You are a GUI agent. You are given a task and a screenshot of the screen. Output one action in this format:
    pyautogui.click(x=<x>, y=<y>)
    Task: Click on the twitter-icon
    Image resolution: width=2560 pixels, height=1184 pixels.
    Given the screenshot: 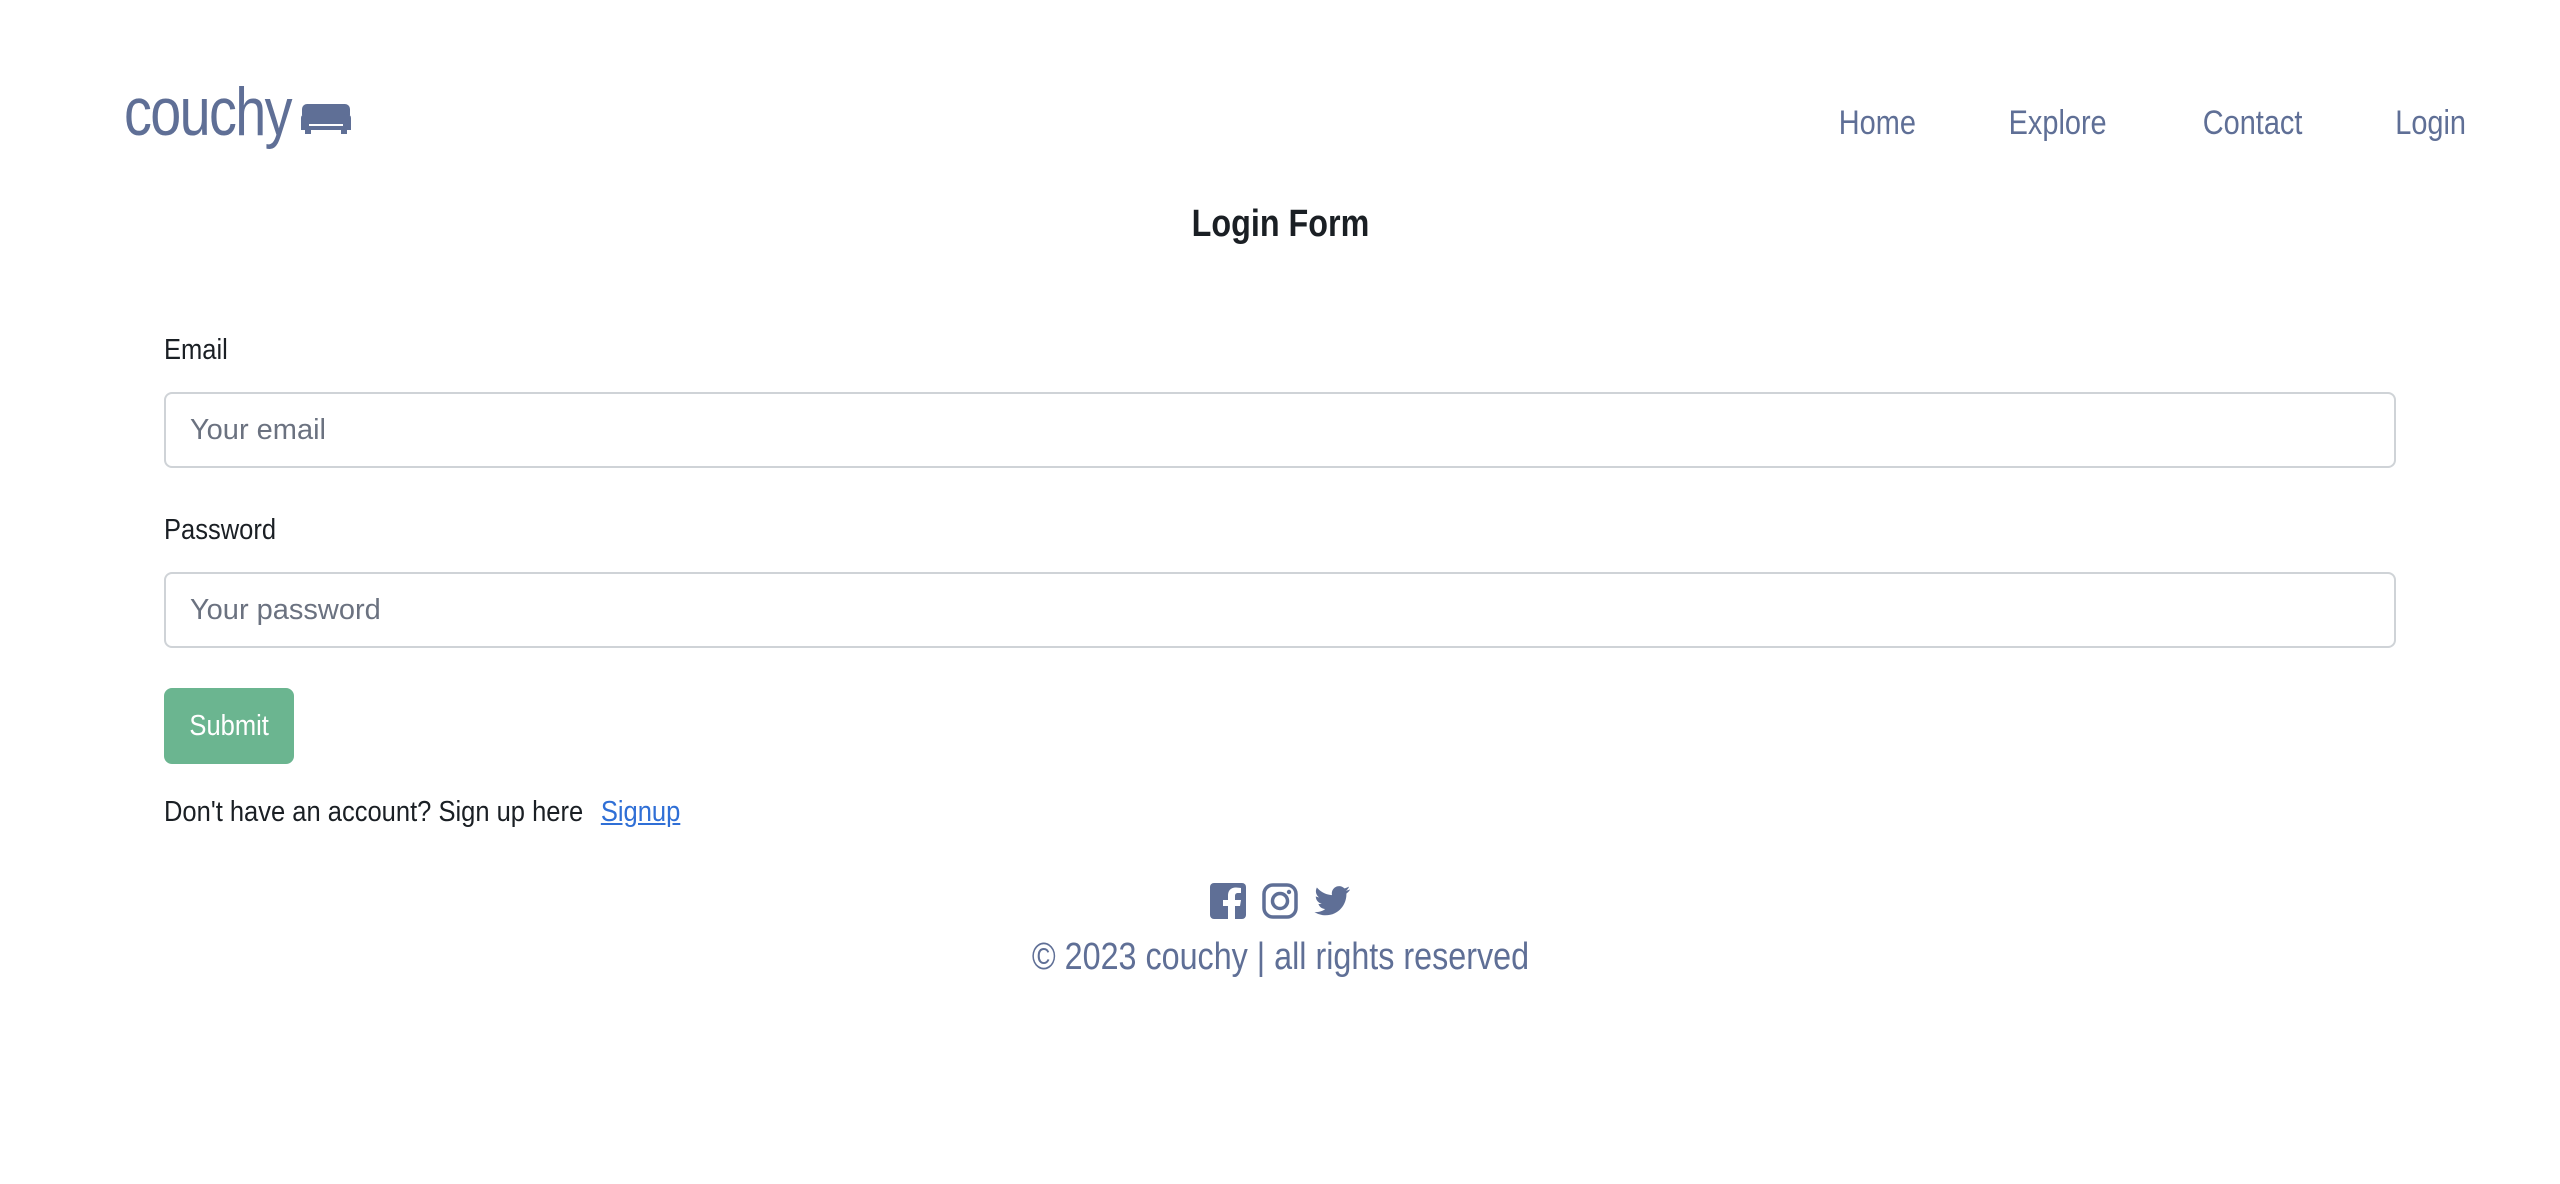 What is the action you would take?
    pyautogui.click(x=1332, y=901)
    